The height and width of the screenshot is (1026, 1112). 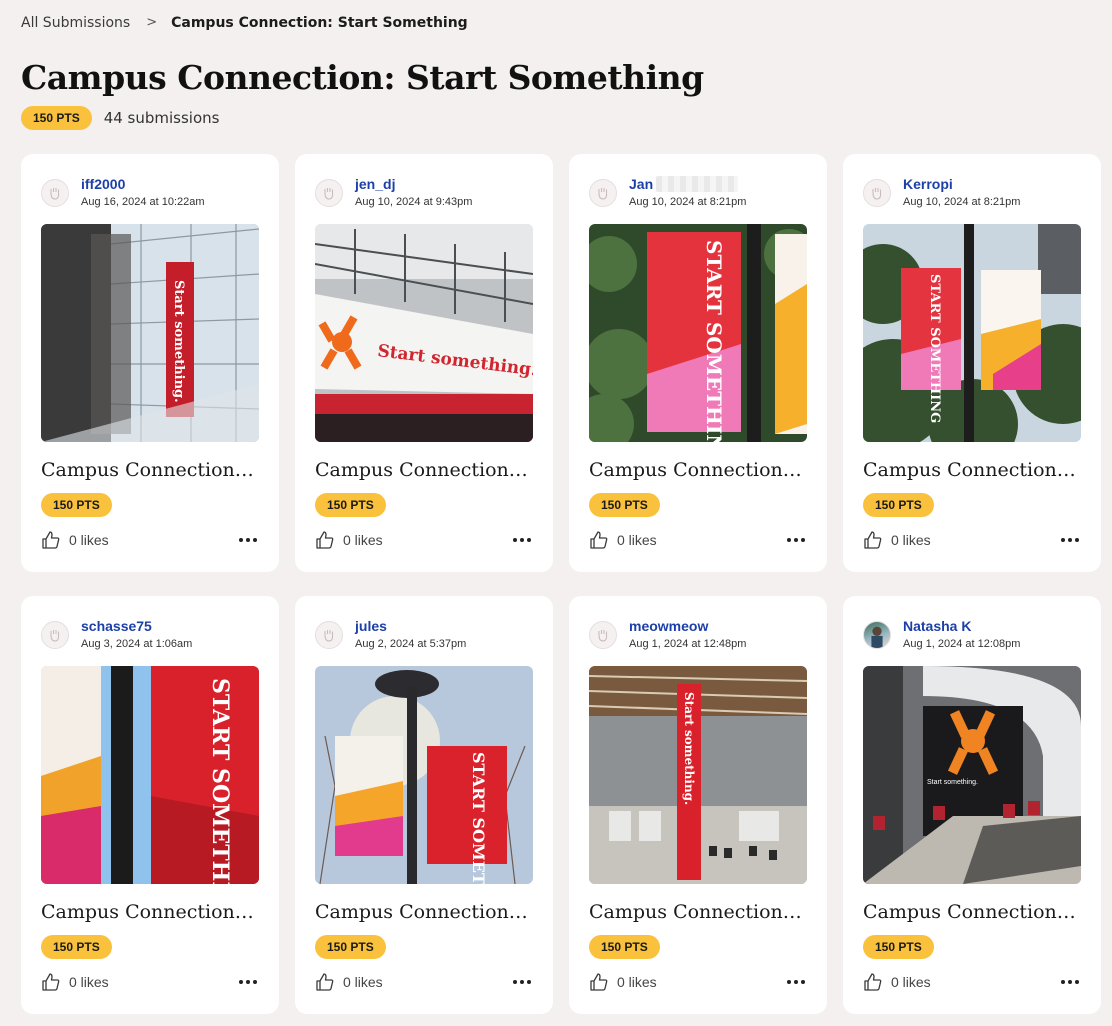 What do you see at coordinates (137, 644) in the screenshot?
I see `submission-date: Aug 3, 2024 at 1:06am` at bounding box center [137, 644].